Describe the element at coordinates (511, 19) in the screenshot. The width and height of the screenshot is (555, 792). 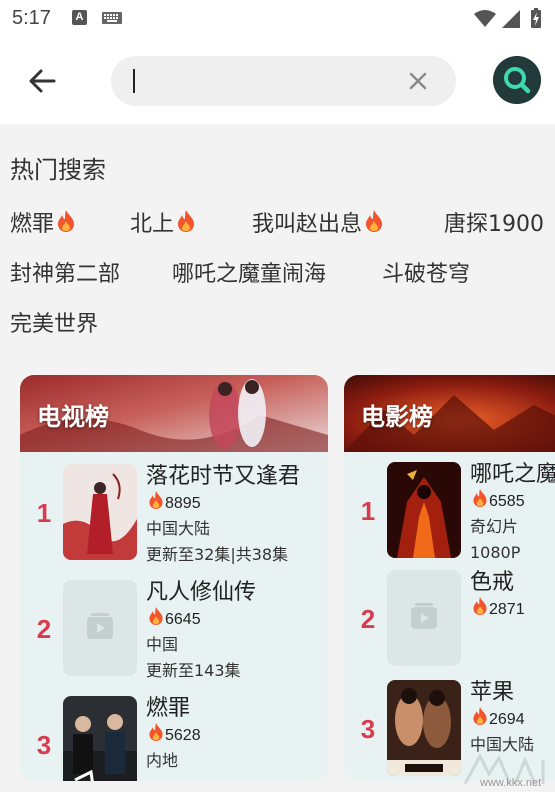
I see `signal-icon` at that location.